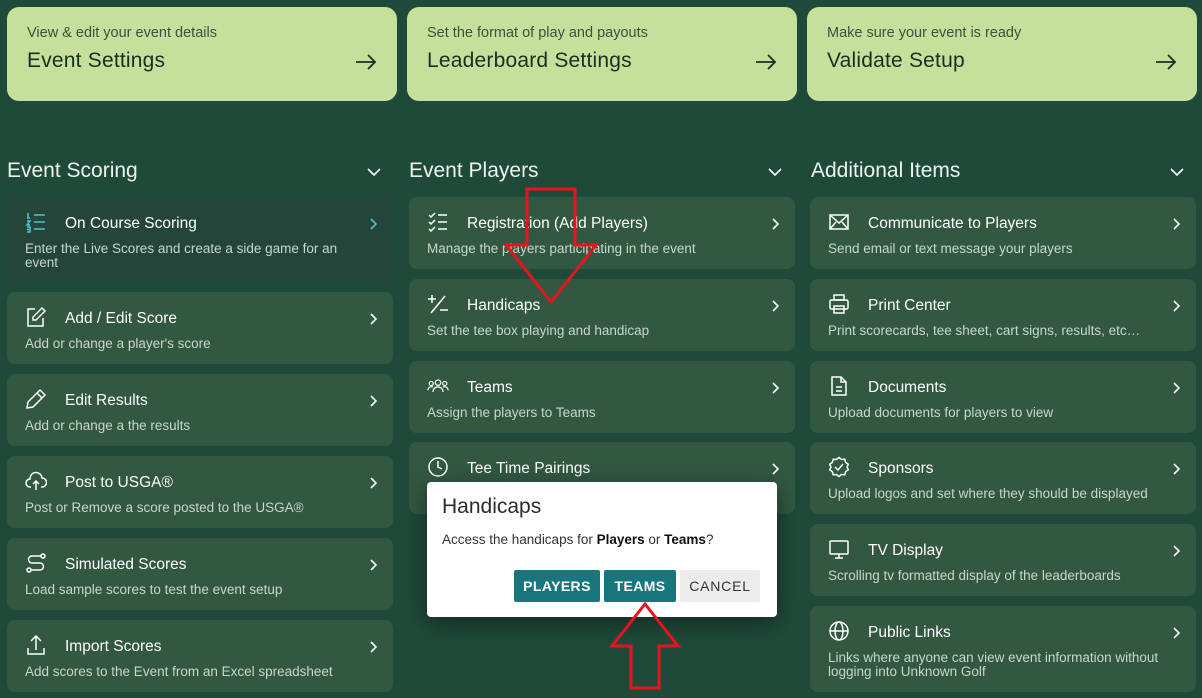  What do you see at coordinates (131, 223) in the screenshot?
I see `card-title: On Course Scoring` at bounding box center [131, 223].